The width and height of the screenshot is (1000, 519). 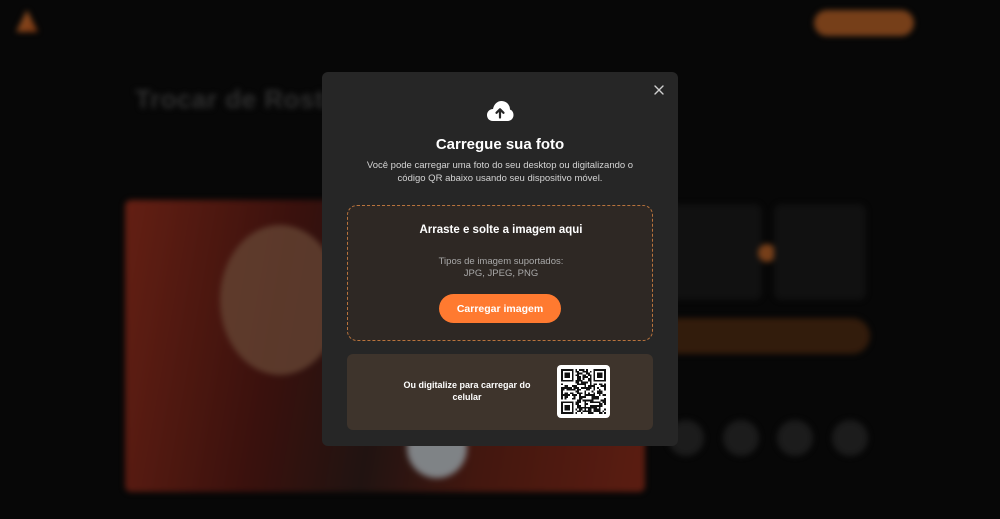 What do you see at coordinates (659, 90) in the screenshot?
I see `close-icon` at bounding box center [659, 90].